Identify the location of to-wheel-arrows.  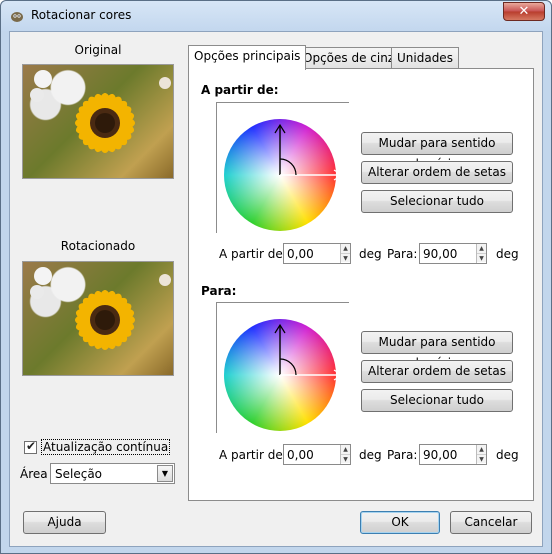
(286, 375).